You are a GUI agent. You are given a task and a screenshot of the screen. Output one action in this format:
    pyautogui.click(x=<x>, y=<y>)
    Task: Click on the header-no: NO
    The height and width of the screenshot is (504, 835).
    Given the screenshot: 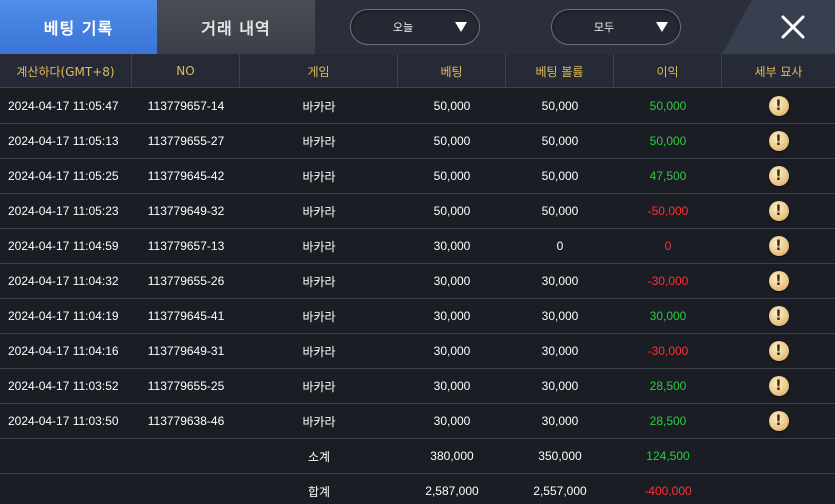 What is the action you would take?
    pyautogui.click(x=186, y=71)
    